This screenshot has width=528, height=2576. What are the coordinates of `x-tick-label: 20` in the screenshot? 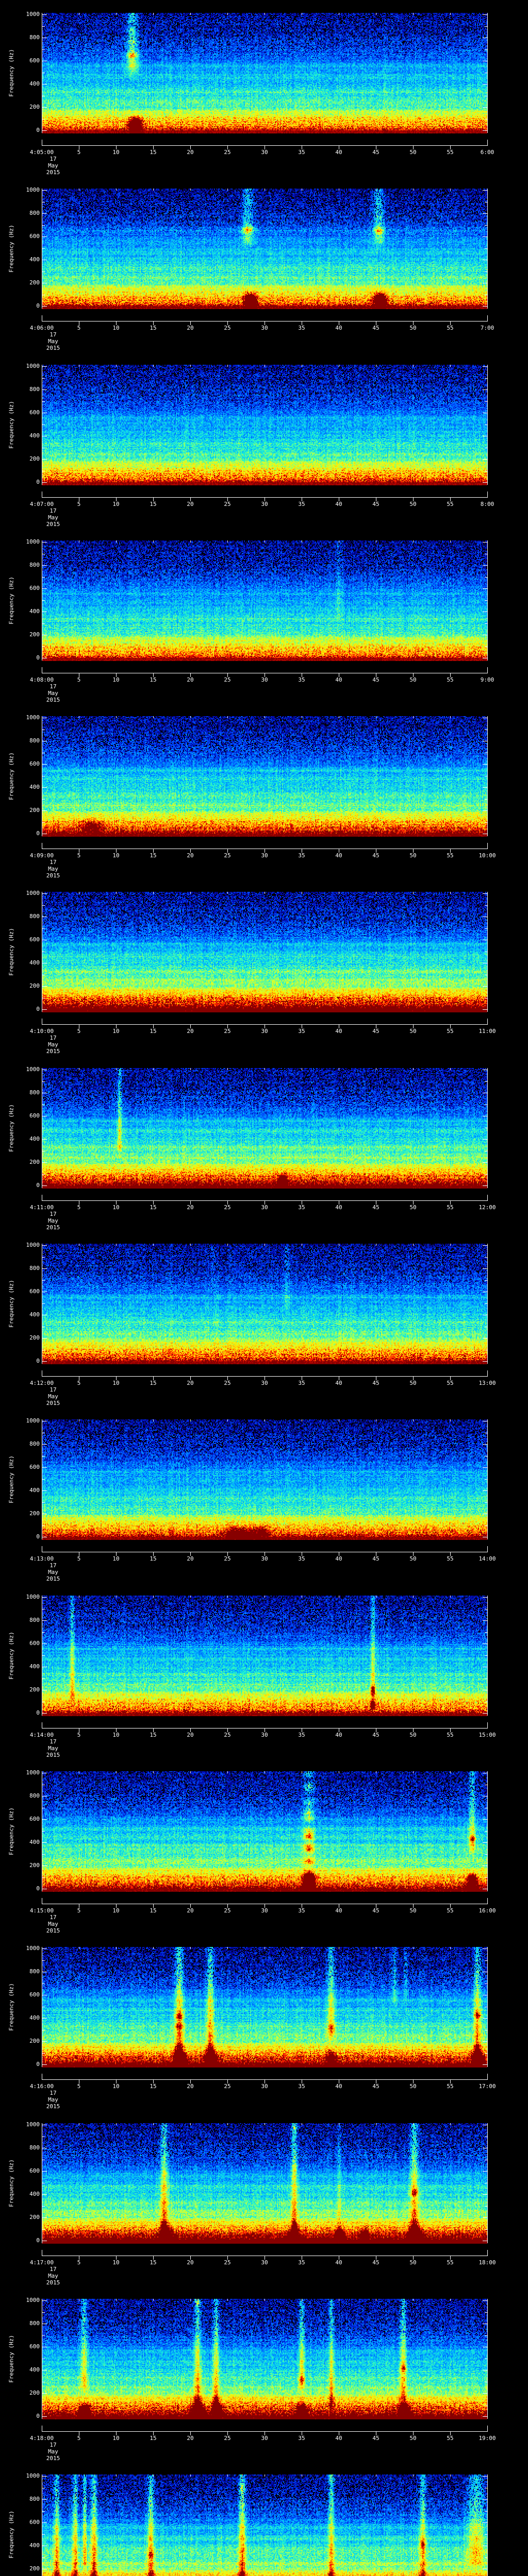 It's located at (190, 504).